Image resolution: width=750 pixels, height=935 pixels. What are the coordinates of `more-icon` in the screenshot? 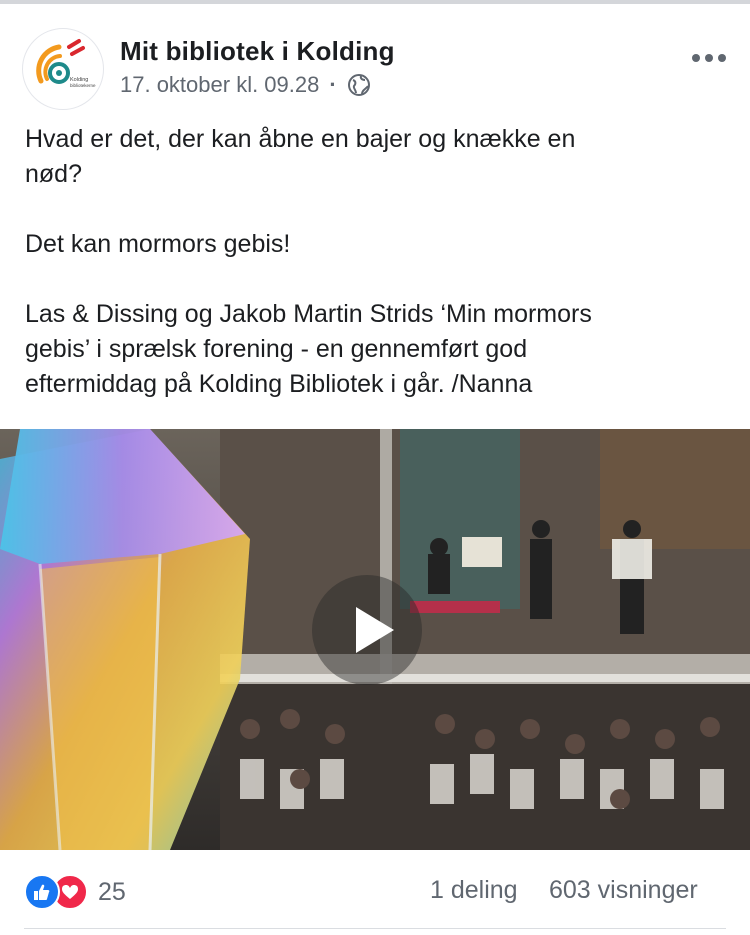 It's located at (709, 58).